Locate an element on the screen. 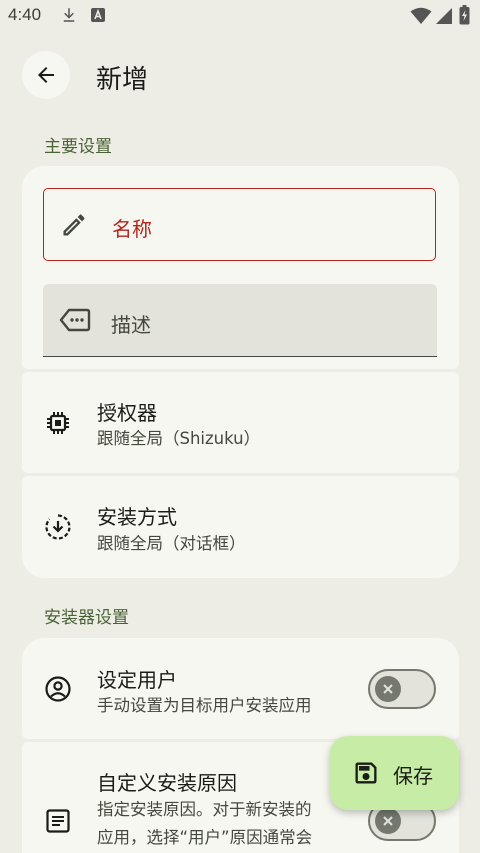 This screenshot has height=853, width=480. authorizer-row: 授权器 跟随全局（Shizuku） is located at coordinates (240, 422).